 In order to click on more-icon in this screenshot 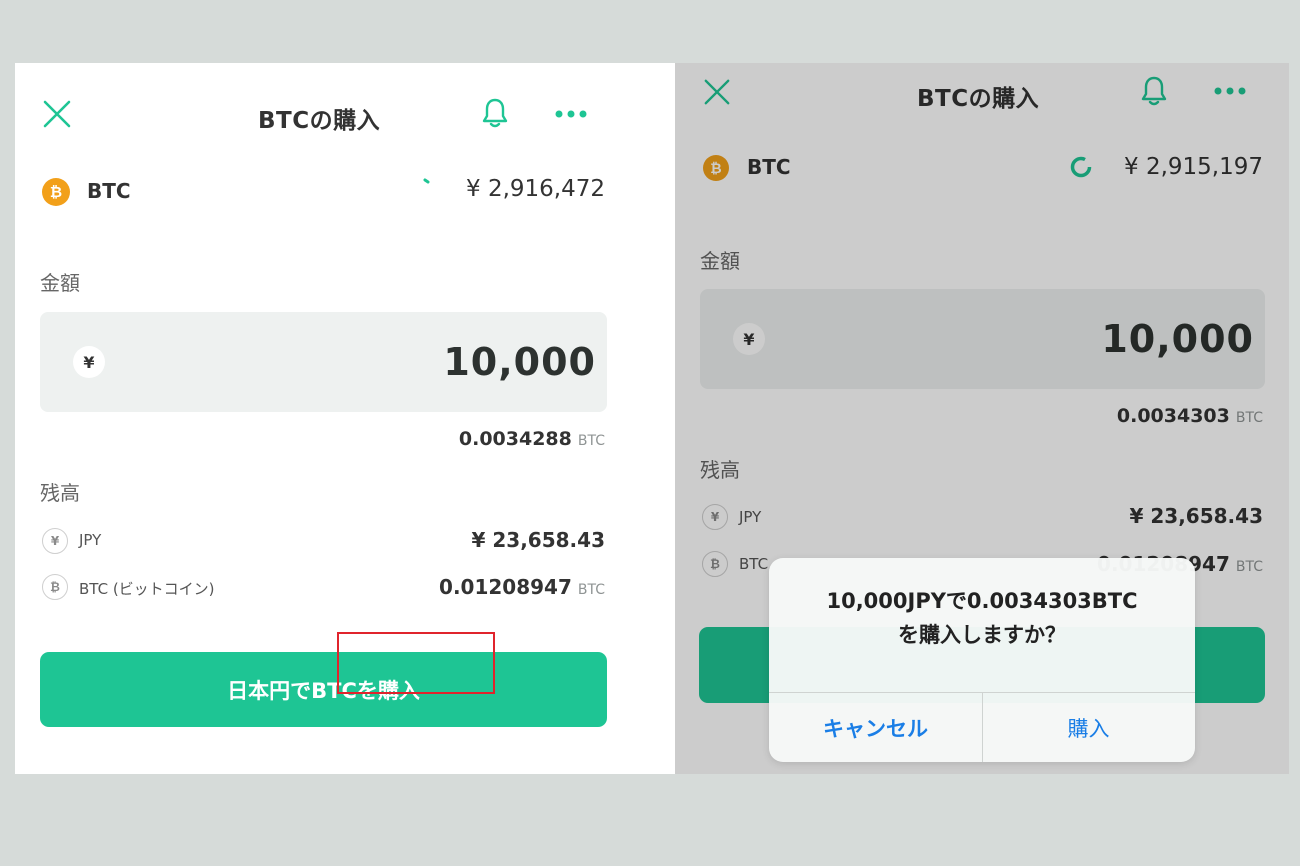, I will do `click(572, 114)`.